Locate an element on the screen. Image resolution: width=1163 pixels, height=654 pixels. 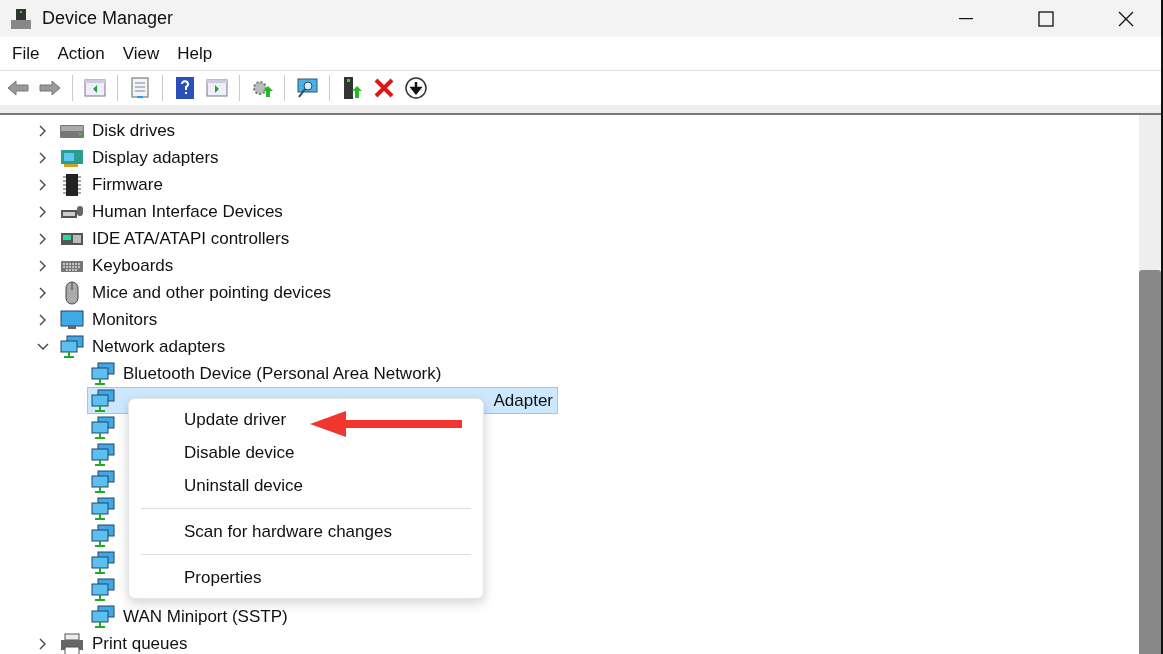
close-icon is located at coordinates (1126, 18).